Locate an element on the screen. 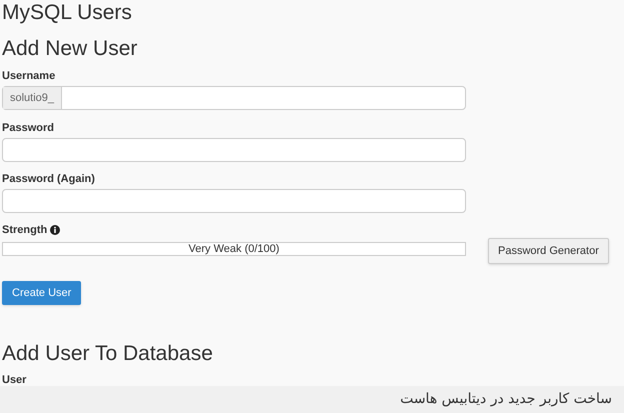 Image resolution: width=624 pixels, height=413 pixels. field-label: Password is located at coordinates (28, 128).